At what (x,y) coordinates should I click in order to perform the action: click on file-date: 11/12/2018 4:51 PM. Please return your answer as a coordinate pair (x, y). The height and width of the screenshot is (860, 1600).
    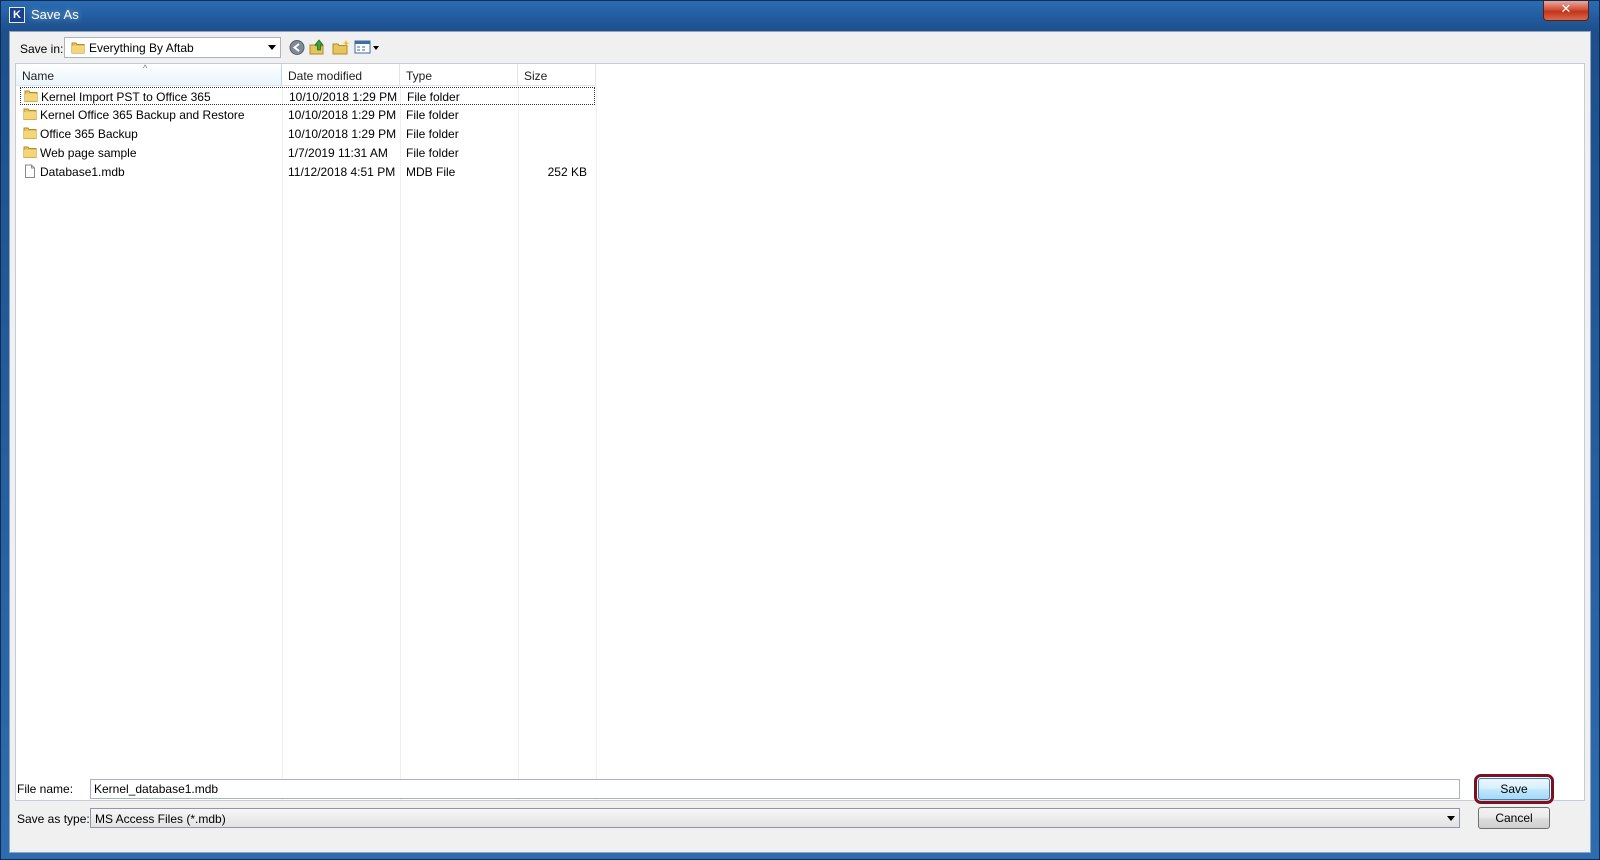
    Looking at the image, I should click on (342, 172).